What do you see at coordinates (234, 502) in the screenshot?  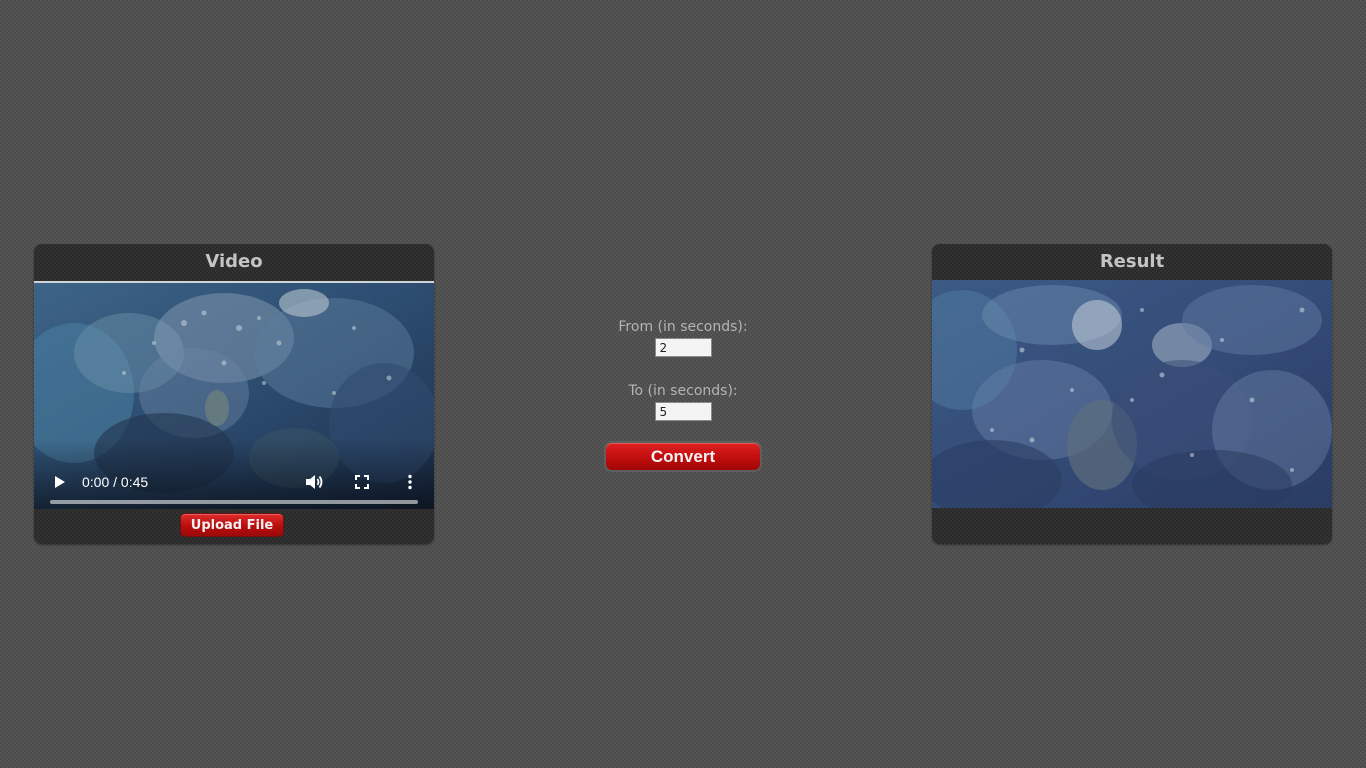 I see `progress-bar` at bounding box center [234, 502].